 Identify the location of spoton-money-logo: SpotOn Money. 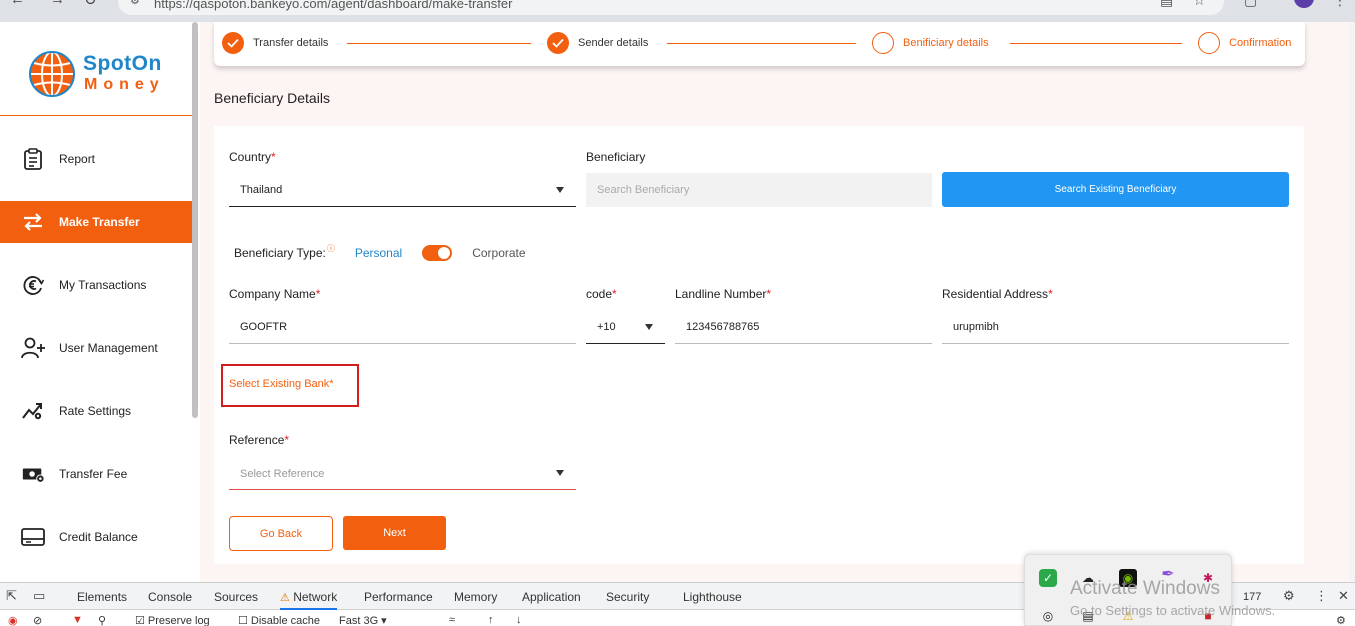
(98, 76).